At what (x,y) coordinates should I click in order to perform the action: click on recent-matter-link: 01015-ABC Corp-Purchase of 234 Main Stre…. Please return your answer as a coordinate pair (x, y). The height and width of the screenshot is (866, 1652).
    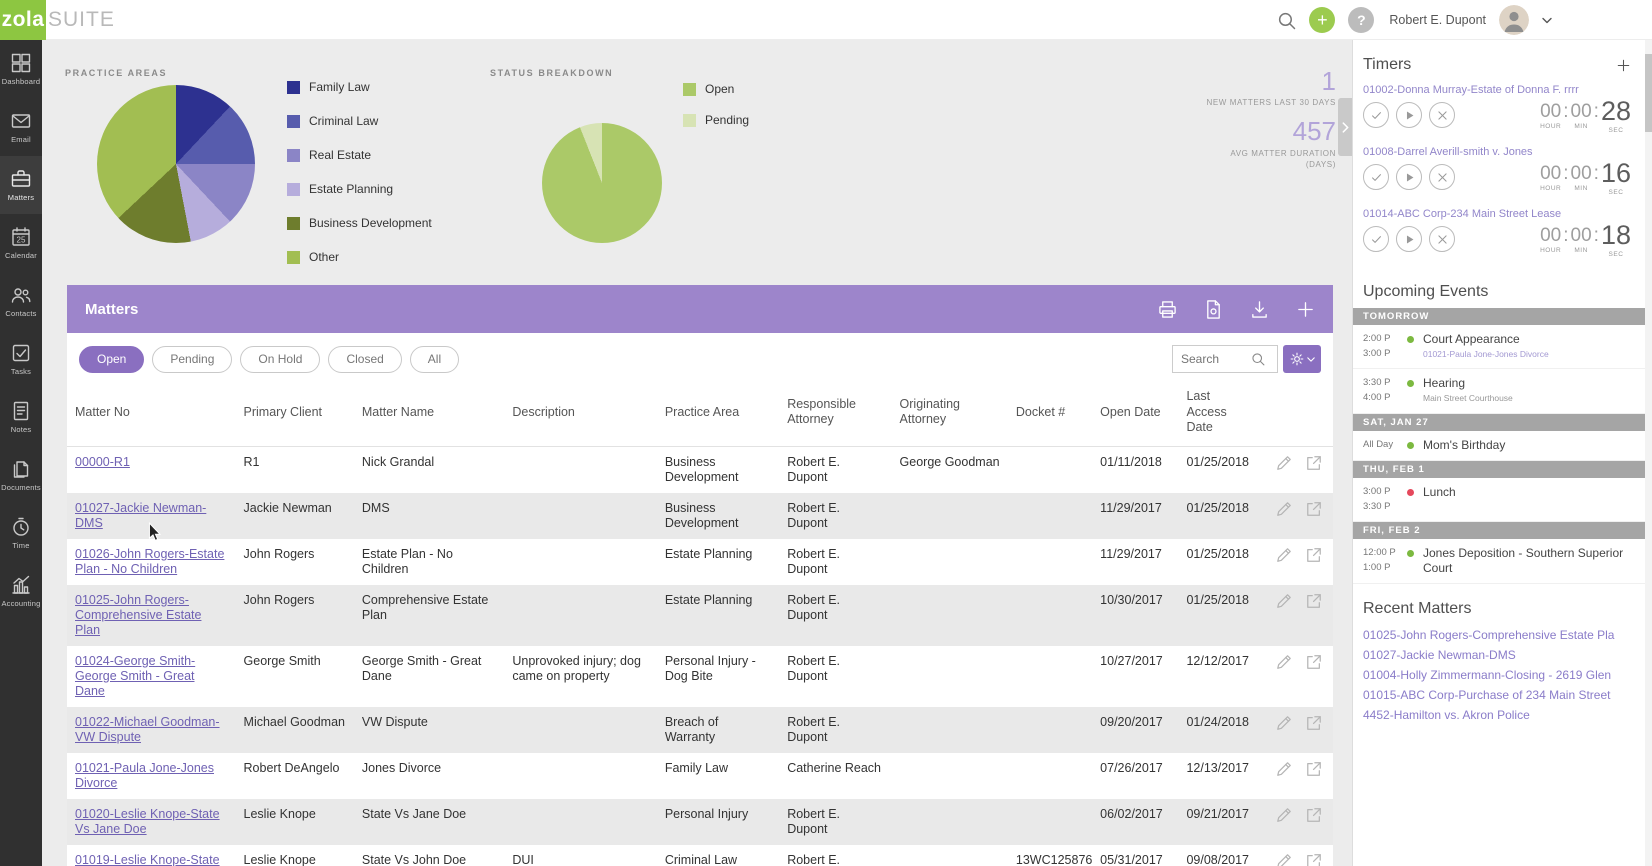
    Looking at the image, I should click on (1499, 695).